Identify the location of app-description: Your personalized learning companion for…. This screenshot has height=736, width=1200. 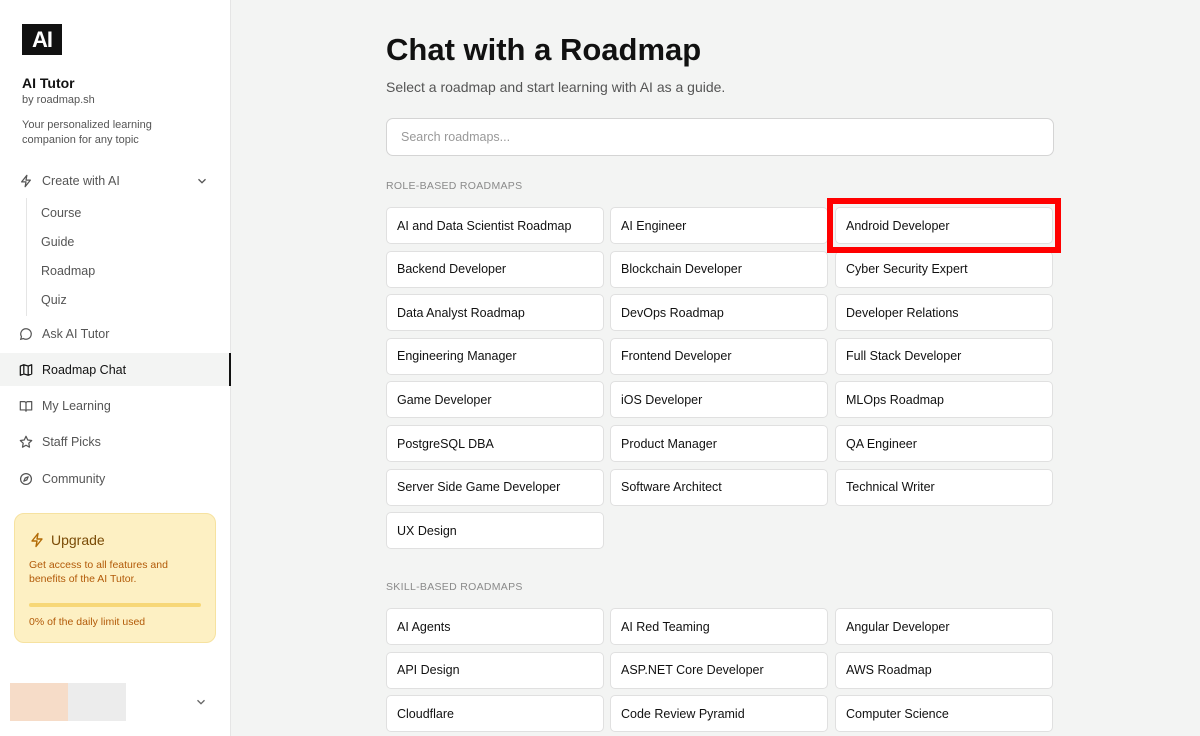
(87, 132).